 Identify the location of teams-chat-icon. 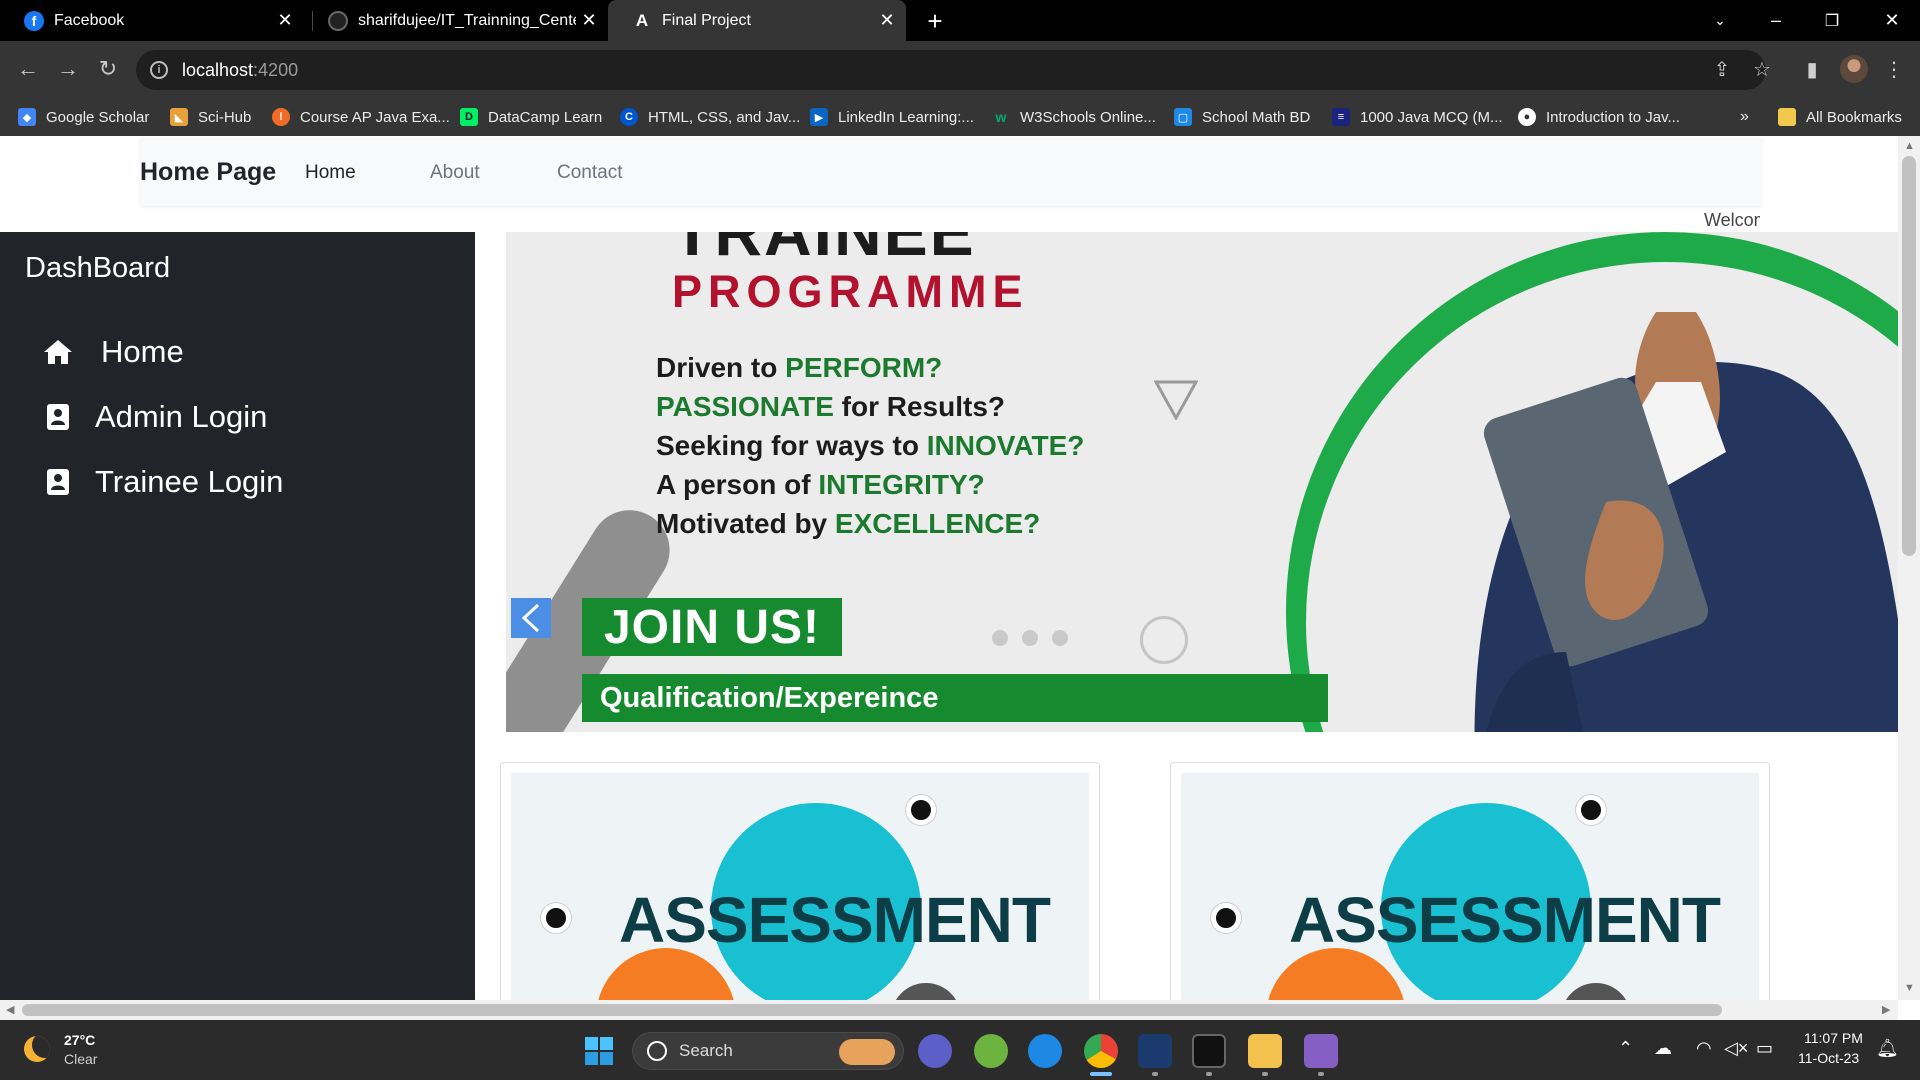
(935, 1051).